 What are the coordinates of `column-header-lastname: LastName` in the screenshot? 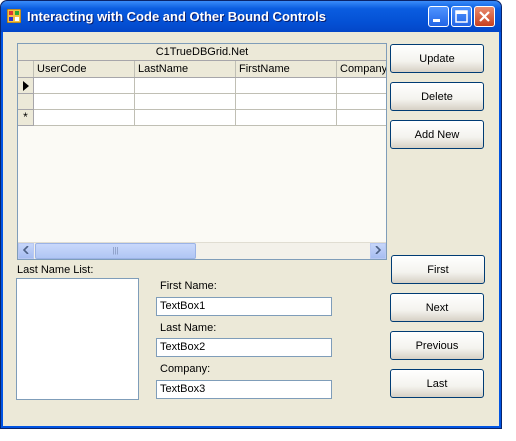 It's located at (185, 69).